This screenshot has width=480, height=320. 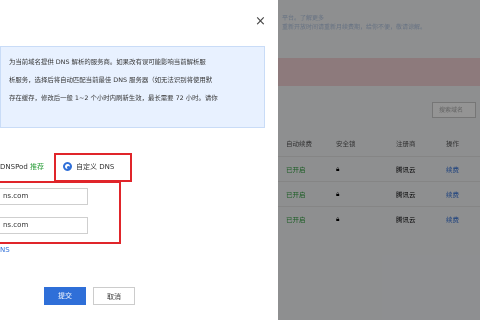 I want to click on cancel-button: 取消, so click(x=114, y=296).